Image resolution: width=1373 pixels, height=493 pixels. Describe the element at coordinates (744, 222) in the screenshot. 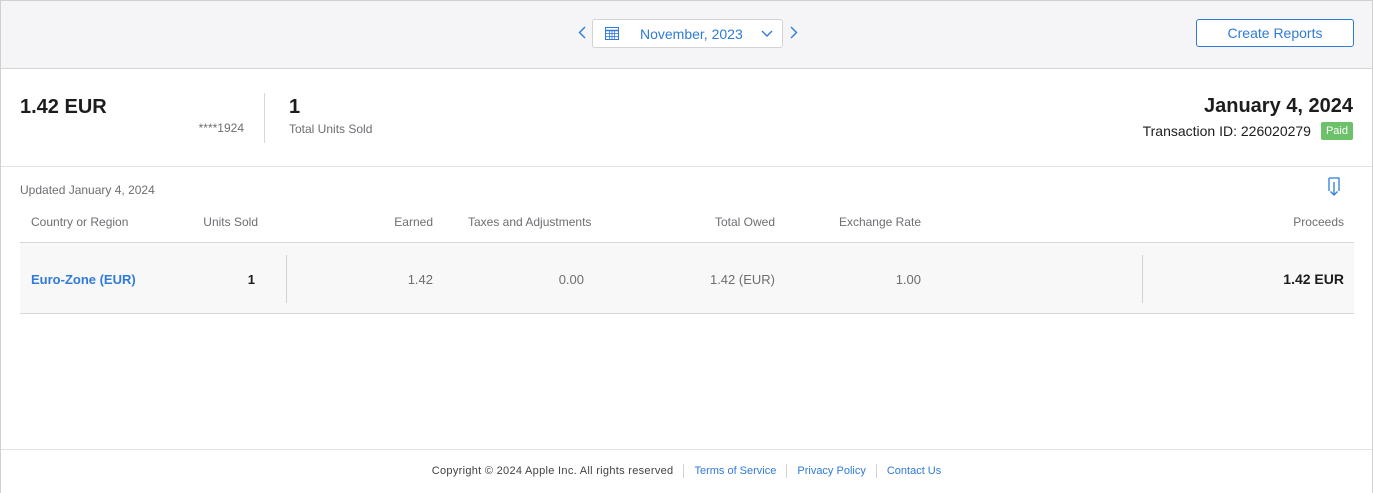

I see `column-total-owed: Total Owed` at that location.